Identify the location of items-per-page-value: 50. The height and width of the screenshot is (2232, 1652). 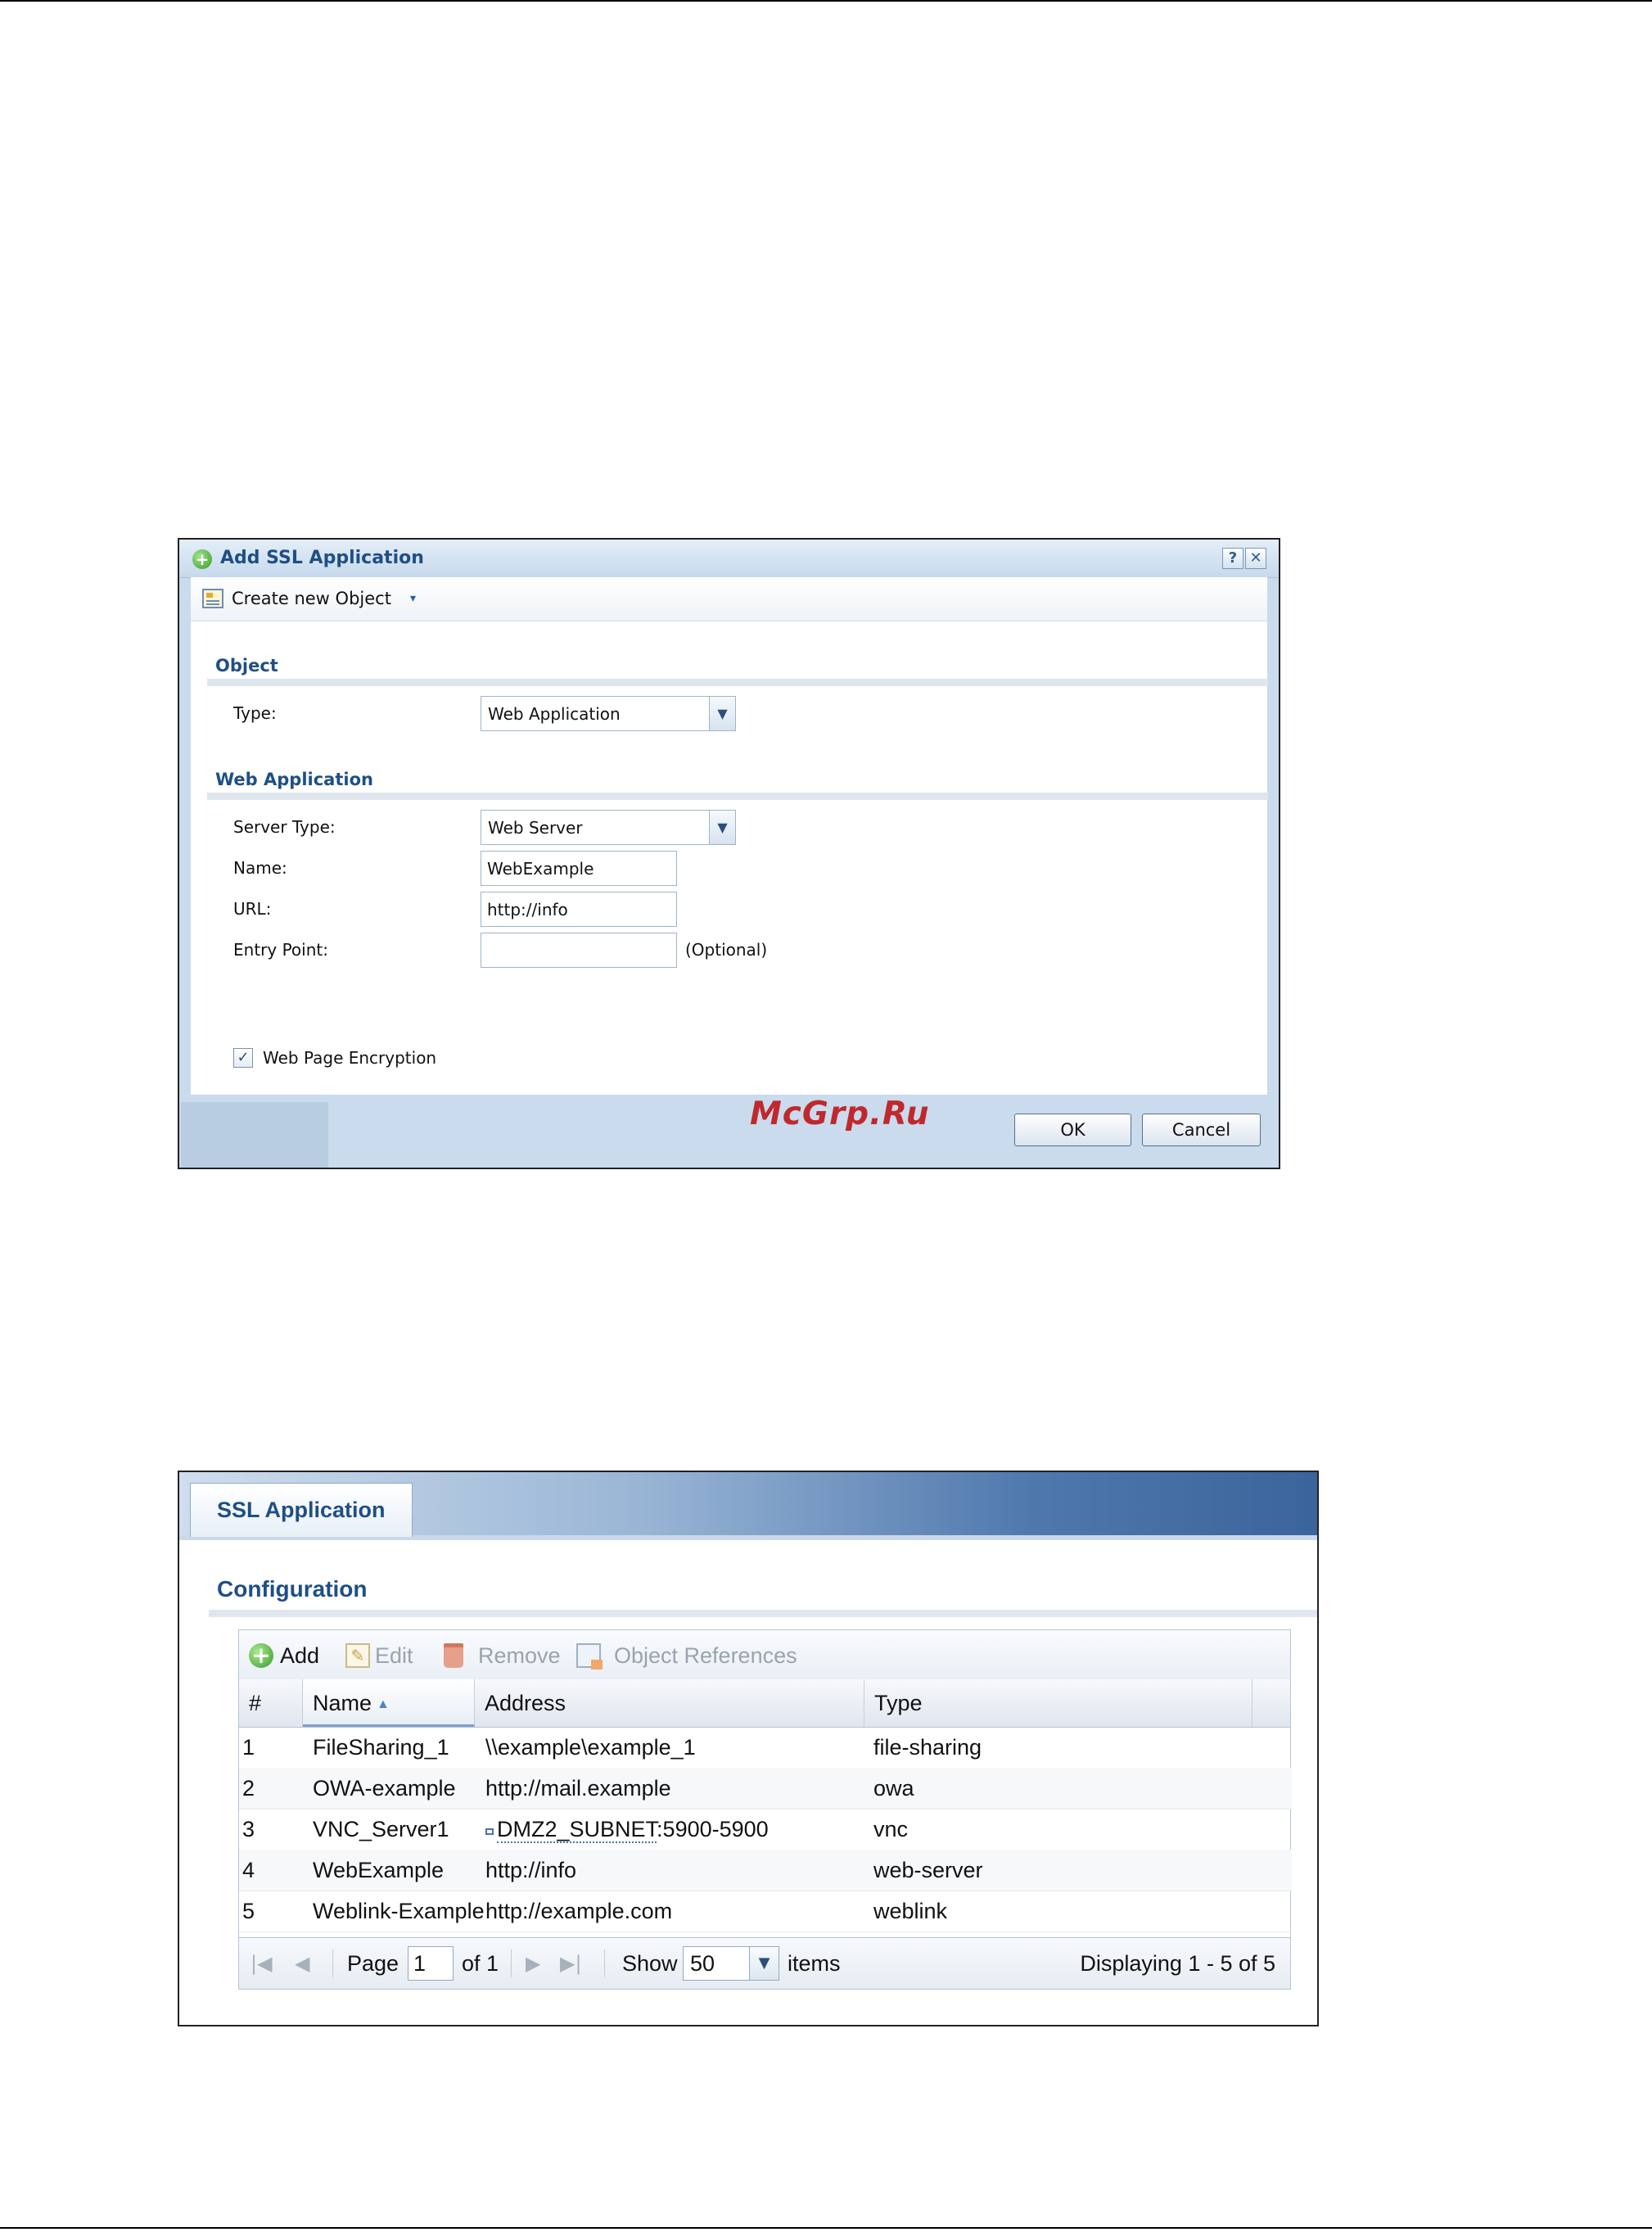
(702, 1963).